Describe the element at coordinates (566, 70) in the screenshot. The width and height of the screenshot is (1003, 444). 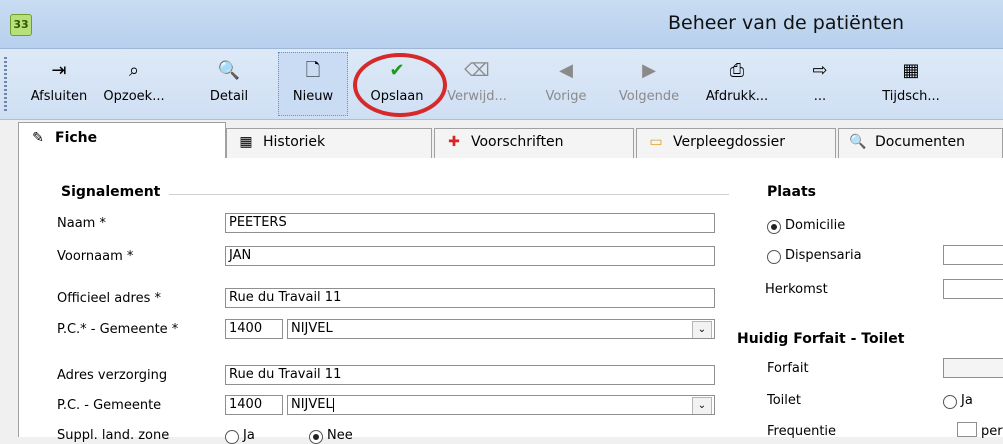
I see `arrow-left-icon: ◀` at that location.